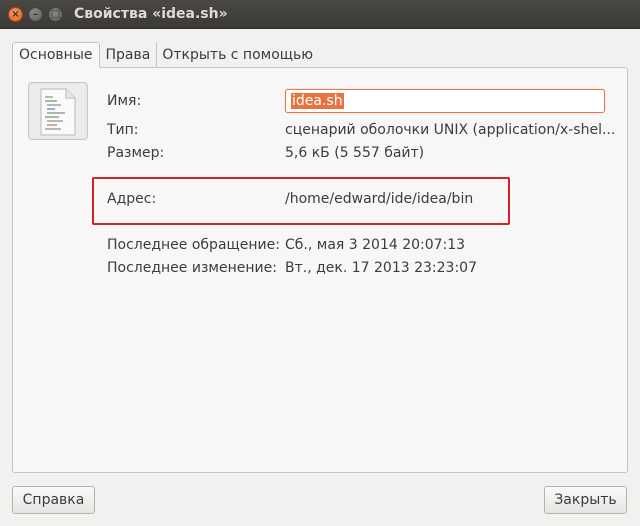 This screenshot has height=526, width=640. What do you see at coordinates (58, 111) in the screenshot?
I see `shell-script-file-icon` at bounding box center [58, 111].